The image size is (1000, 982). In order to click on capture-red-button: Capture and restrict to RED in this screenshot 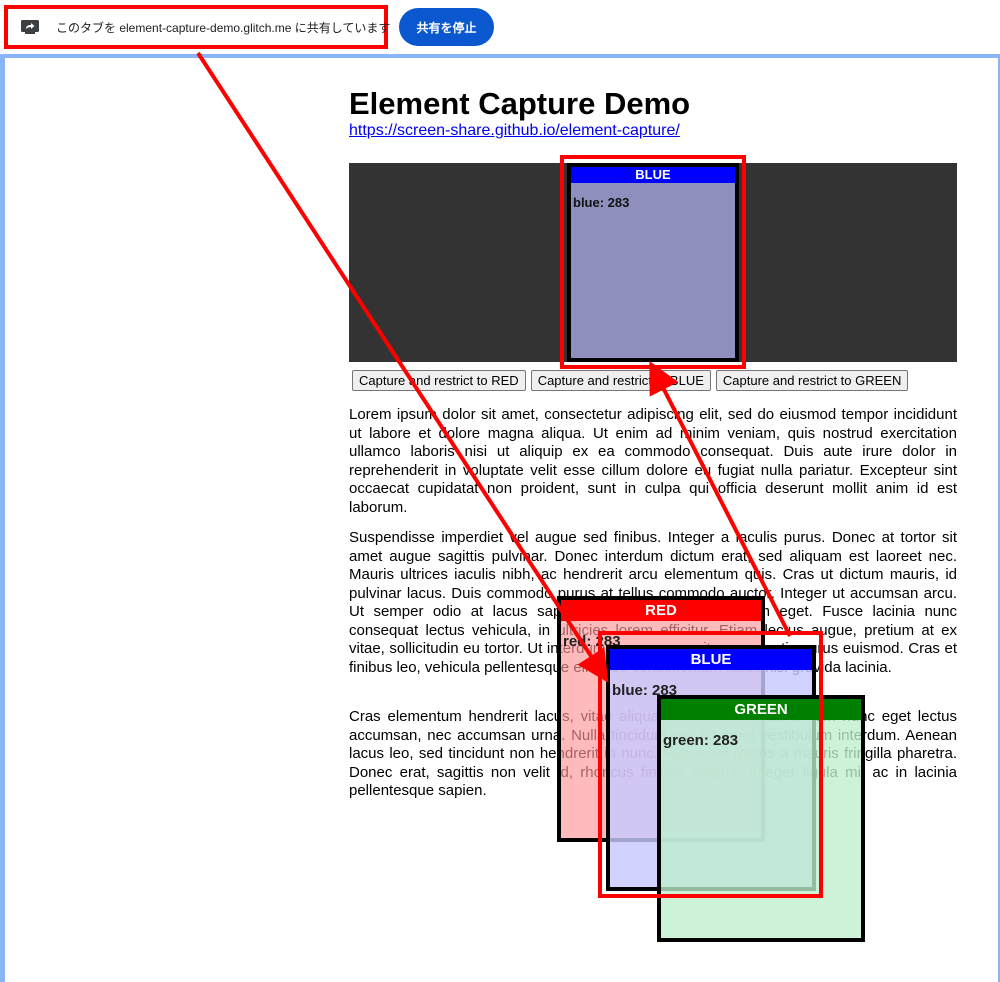, I will do `click(439, 380)`.